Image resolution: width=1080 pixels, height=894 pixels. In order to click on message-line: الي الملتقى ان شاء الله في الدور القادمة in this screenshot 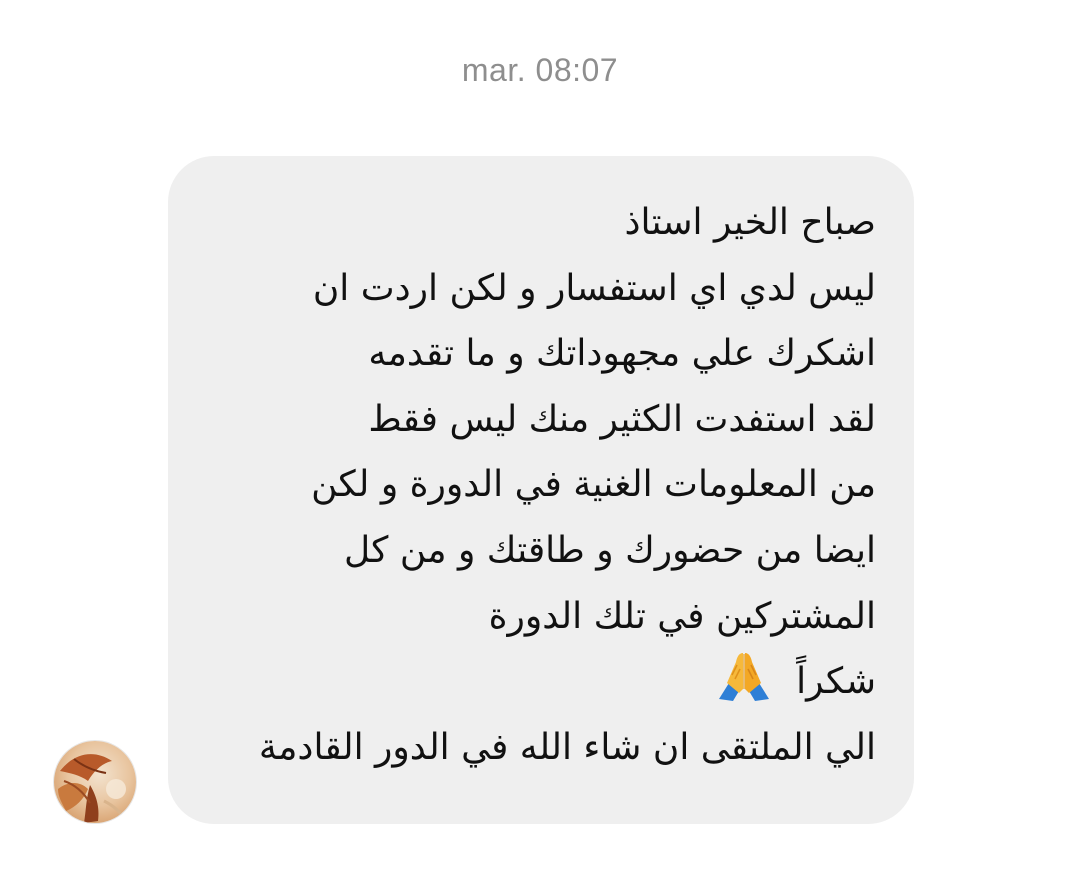, I will do `click(567, 747)`.